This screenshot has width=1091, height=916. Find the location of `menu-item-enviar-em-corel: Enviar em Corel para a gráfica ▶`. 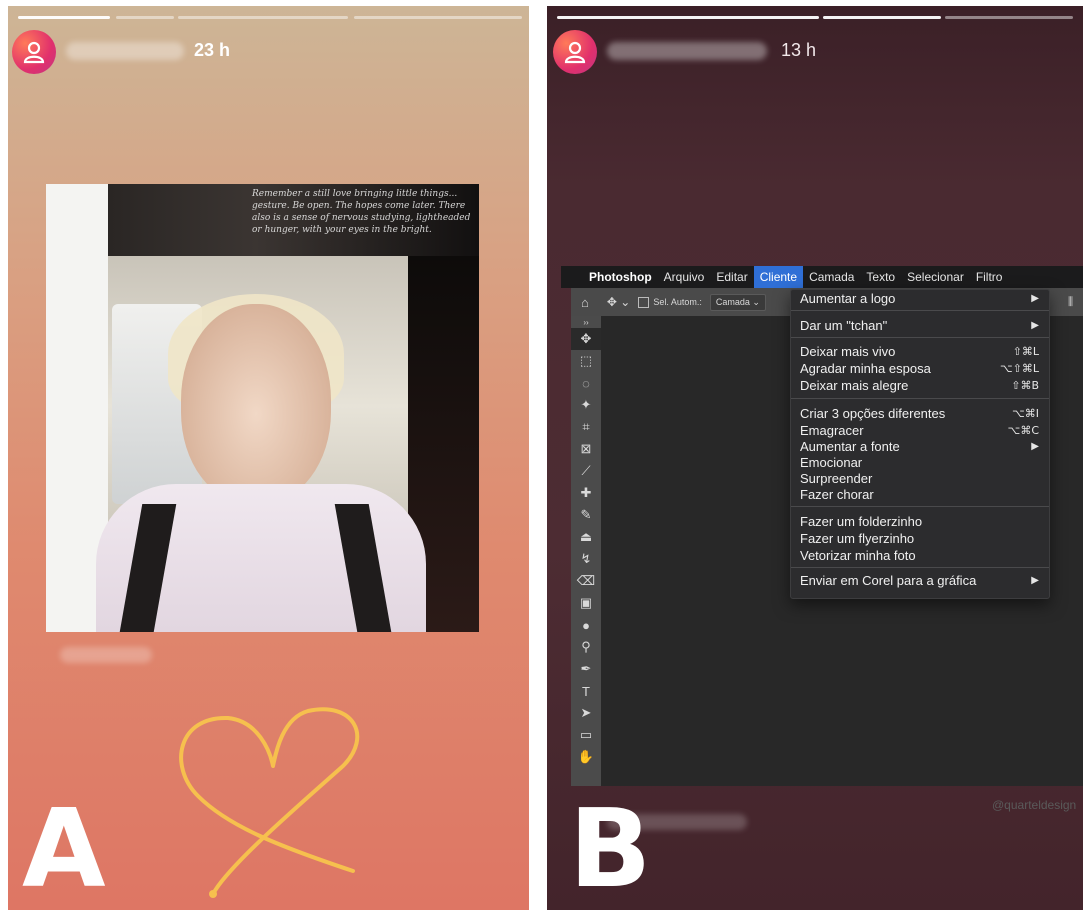

menu-item-enviar-em-corel: Enviar em Corel para a gráfica ▶ is located at coordinates (920, 580).